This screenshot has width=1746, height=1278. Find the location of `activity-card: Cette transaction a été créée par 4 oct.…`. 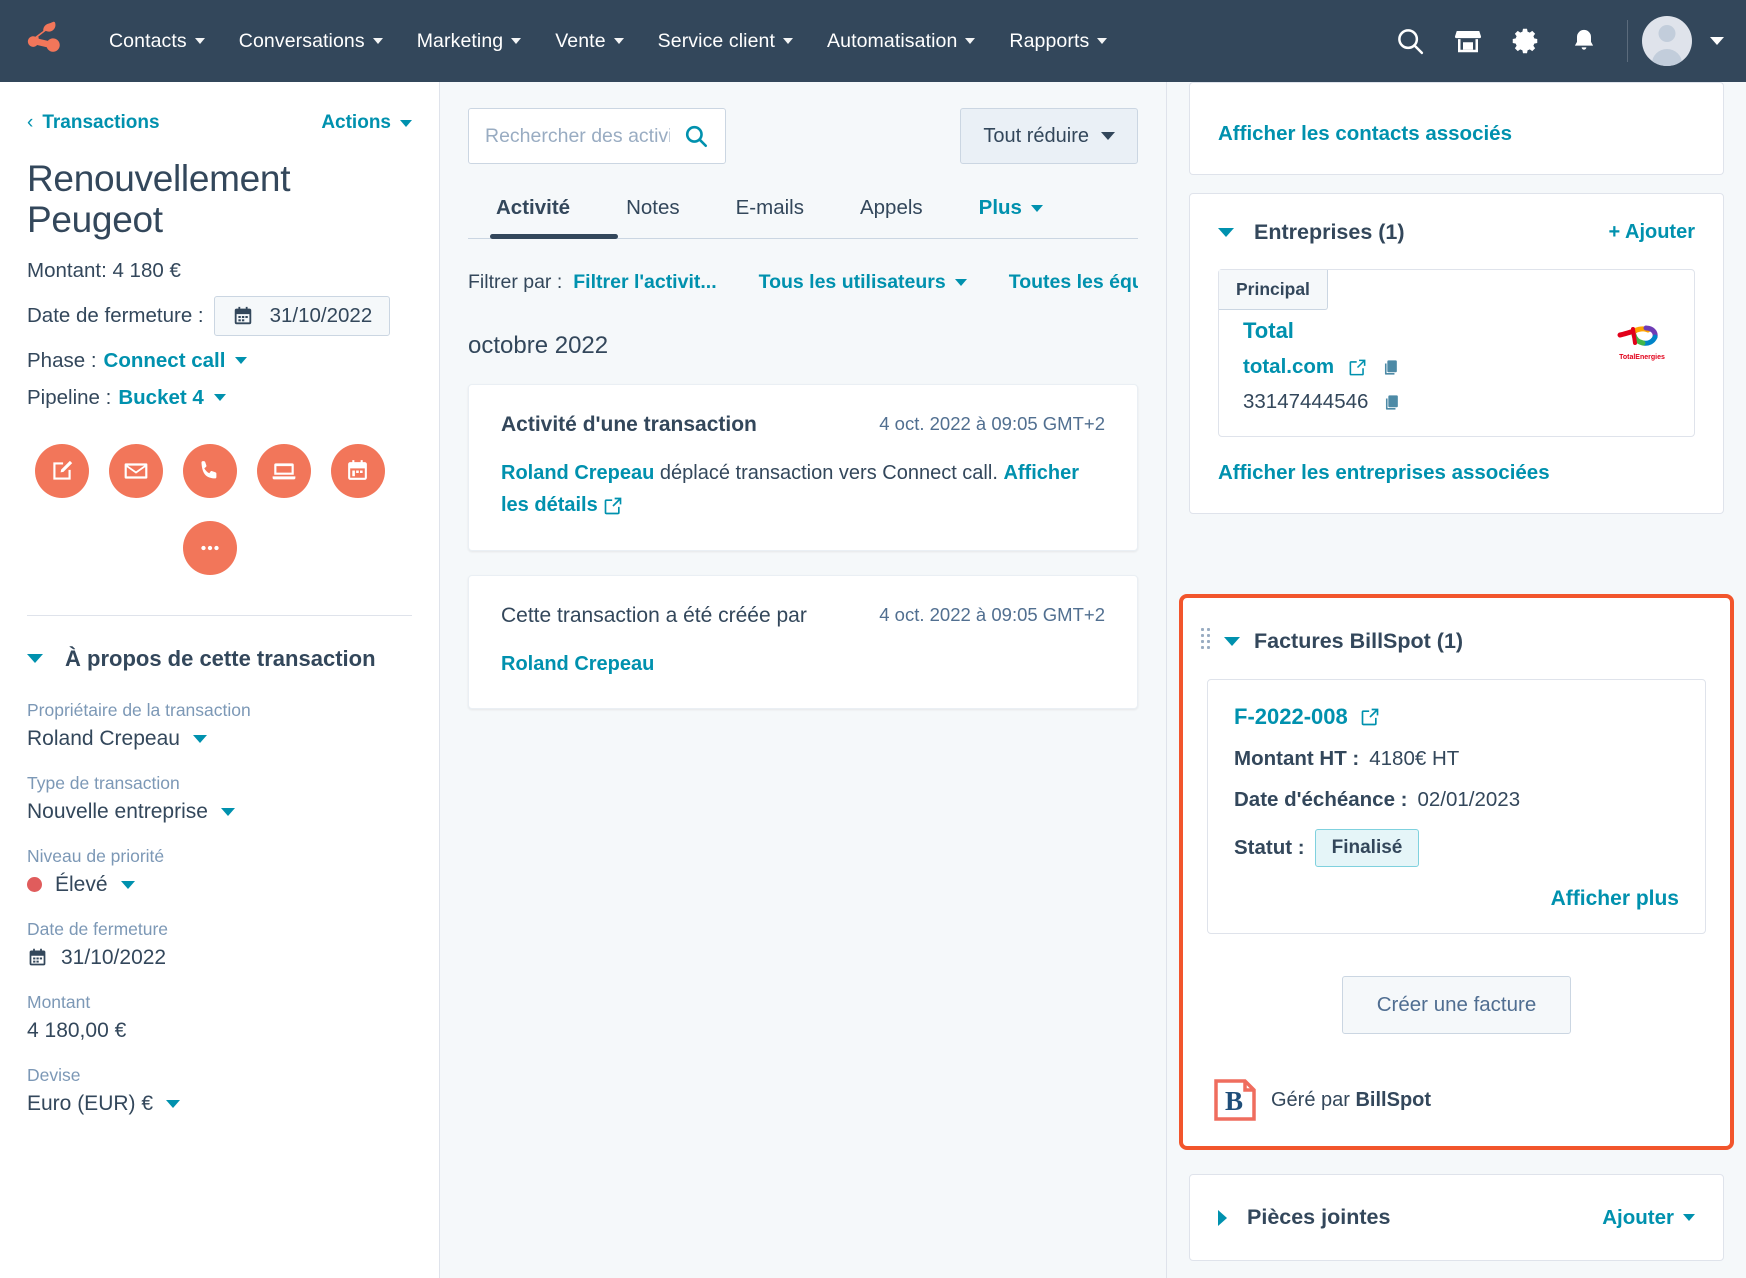

activity-card: Cette transaction a été créée par 4 oct.… is located at coordinates (803, 642).